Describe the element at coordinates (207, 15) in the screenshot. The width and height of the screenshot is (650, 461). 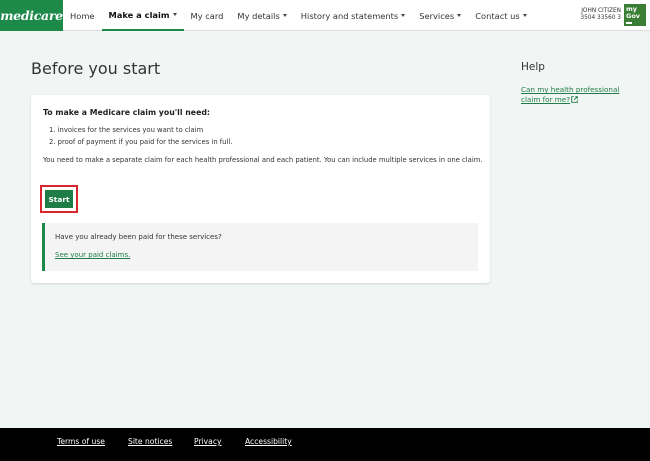
I see `nav-my-card: My card` at that location.